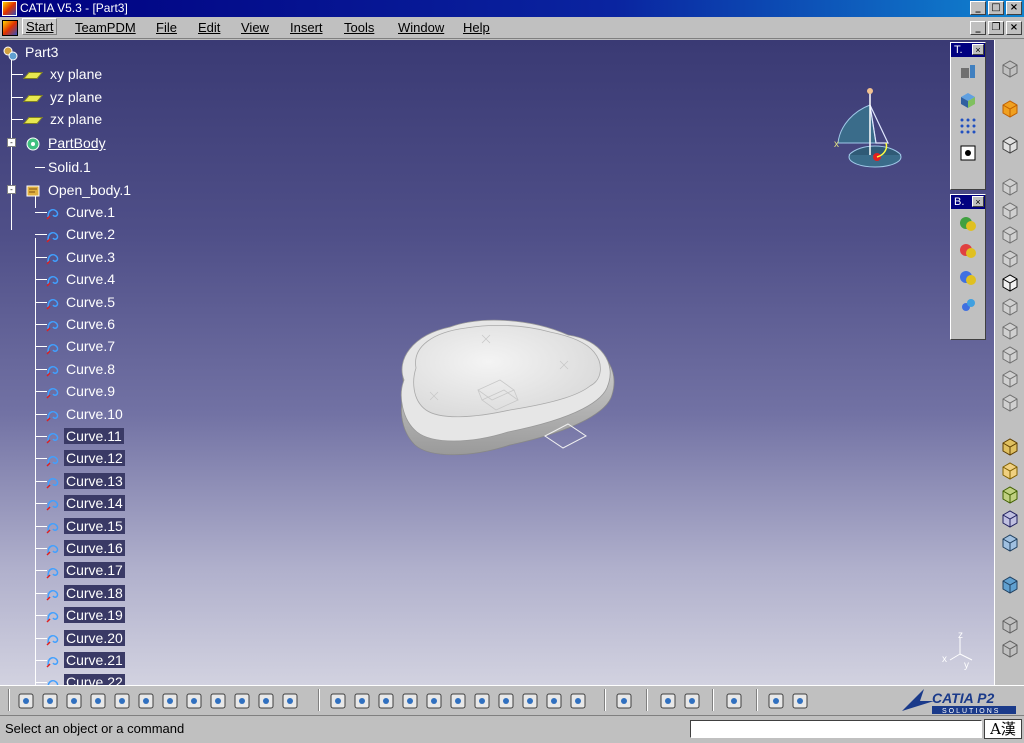 This screenshot has height=743, width=1024. I want to click on tree-item-zx-plane: zx plane, so click(63, 119).